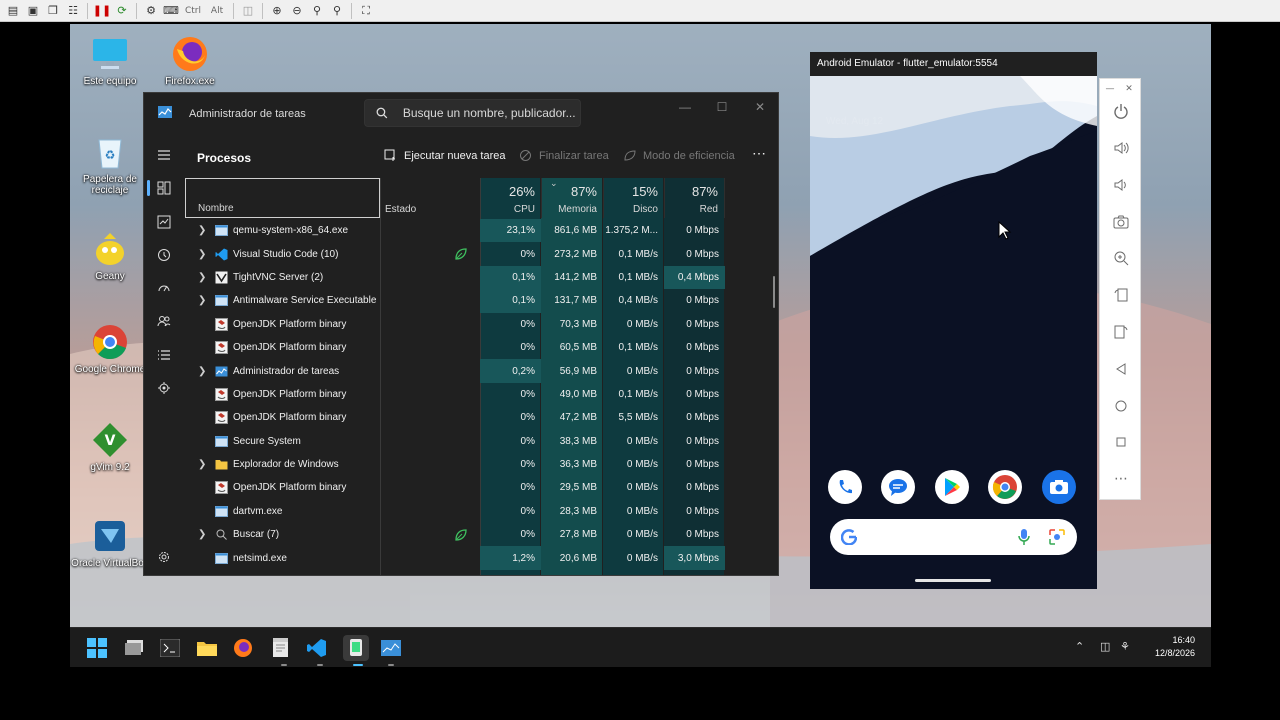 This screenshot has height=720, width=1280. I want to click on clock: 16:40 12/8/2026, so click(1175, 647).